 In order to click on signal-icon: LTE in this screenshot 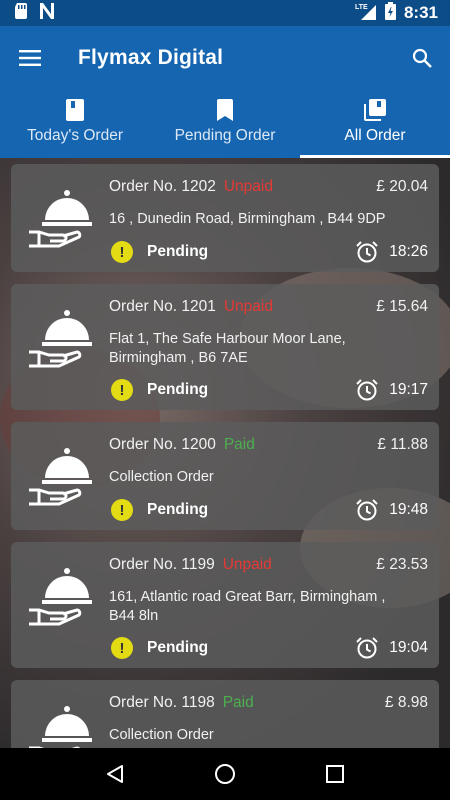, I will do `click(366, 13)`.